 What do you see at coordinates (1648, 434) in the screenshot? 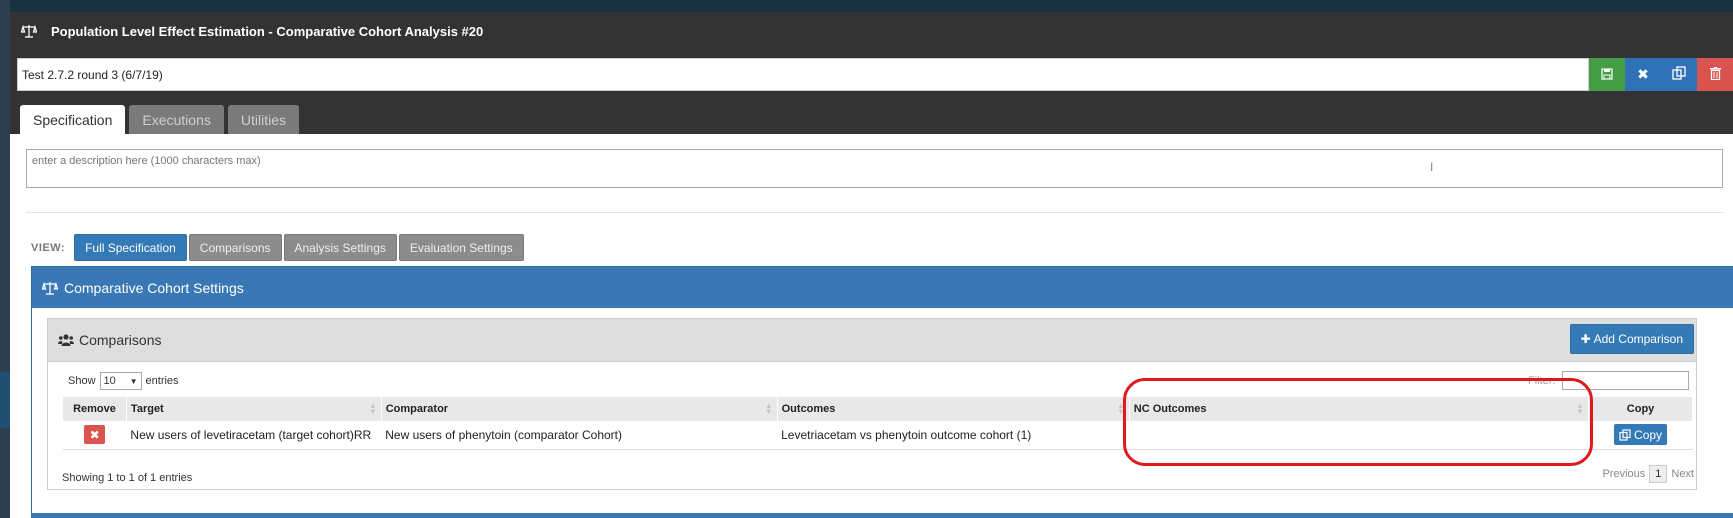
I see `copy-label: Copy` at bounding box center [1648, 434].